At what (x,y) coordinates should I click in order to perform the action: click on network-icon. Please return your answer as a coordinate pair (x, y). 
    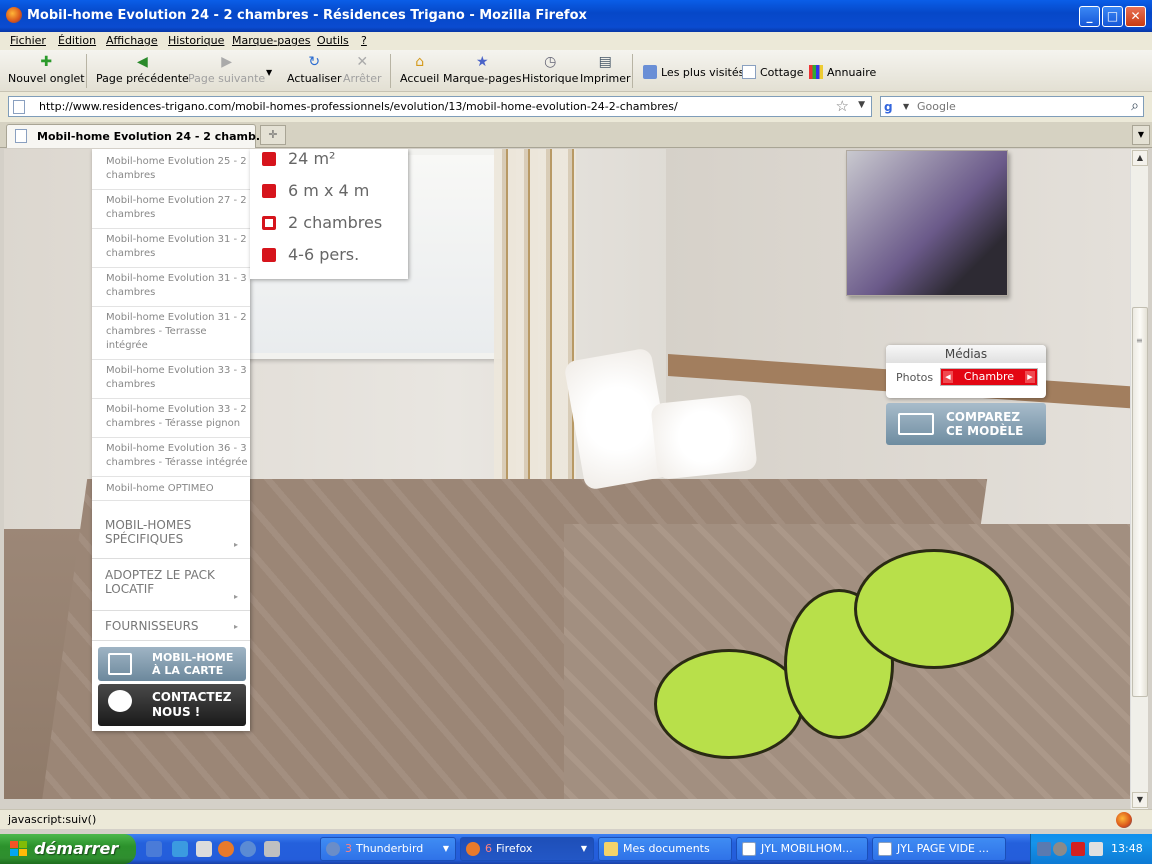
    Looking at the image, I should click on (1044, 849).